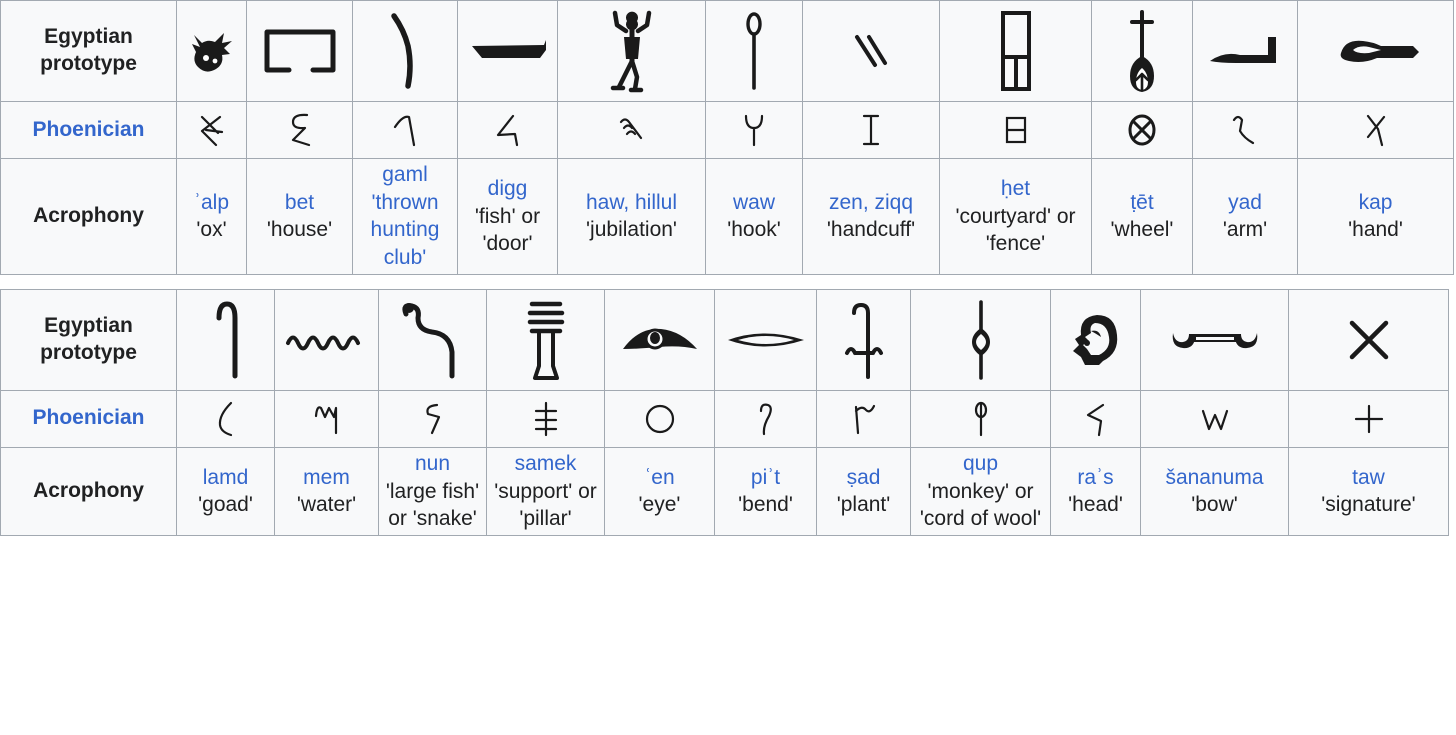 Image resolution: width=1456 pixels, height=735 pixels. Describe the element at coordinates (1095, 477) in the screenshot. I see `acrophony-name: raʾs` at that location.